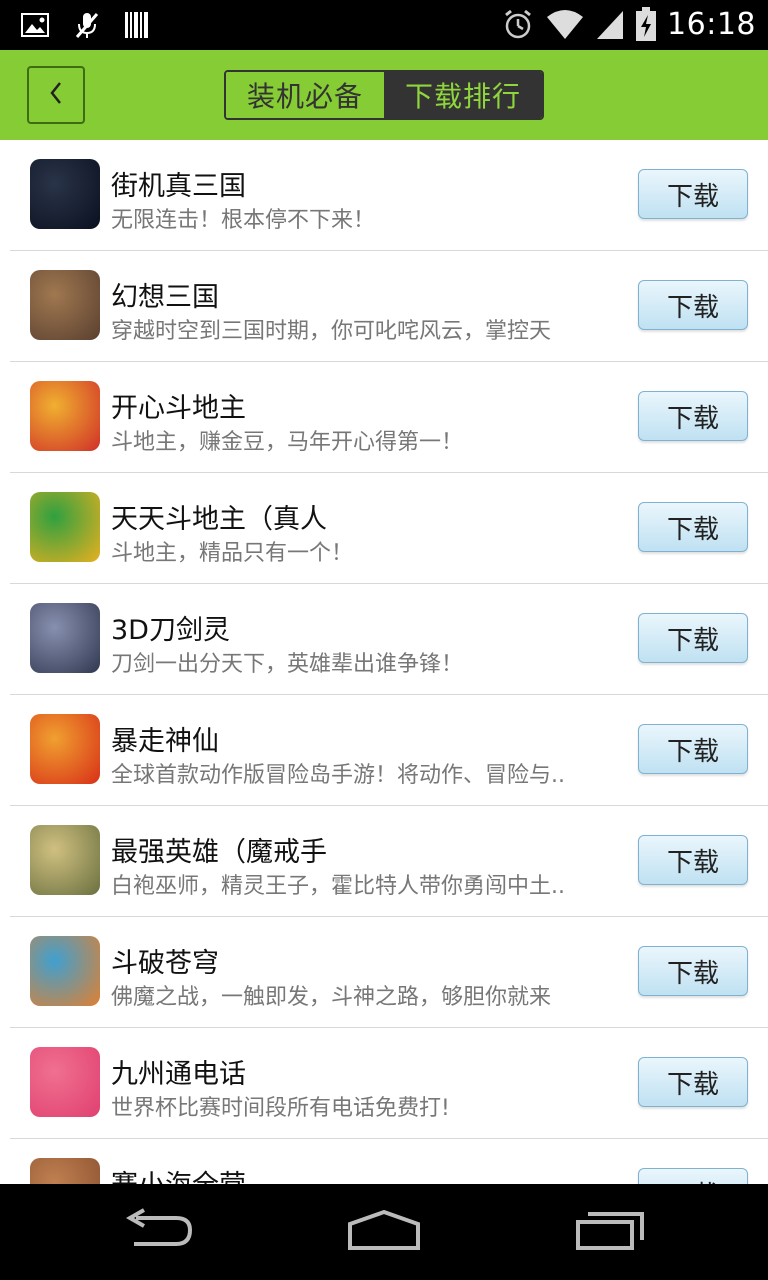 The image size is (768, 1280). What do you see at coordinates (331, 997) in the screenshot?
I see `app-description: 佛魔之战，一触即发，斗神之路，够胆你就来` at bounding box center [331, 997].